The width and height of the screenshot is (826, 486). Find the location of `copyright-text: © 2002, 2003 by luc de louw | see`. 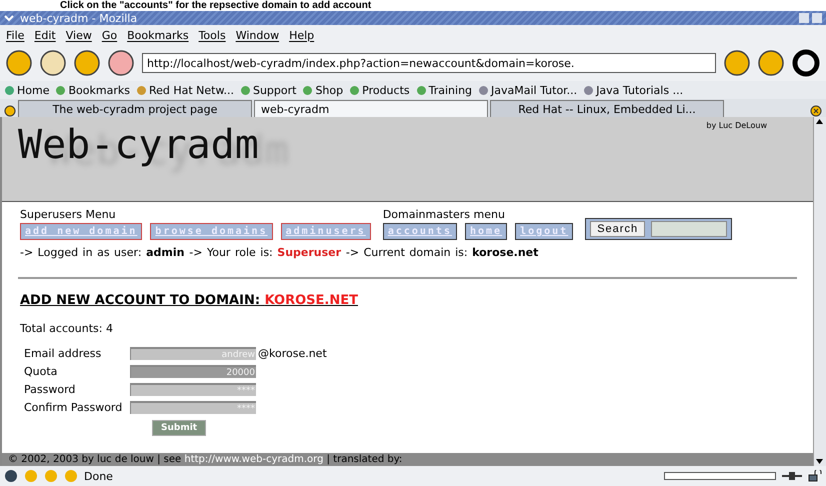

copyright-text: © 2002, 2003 by luc de louw | see is located at coordinates (95, 459).